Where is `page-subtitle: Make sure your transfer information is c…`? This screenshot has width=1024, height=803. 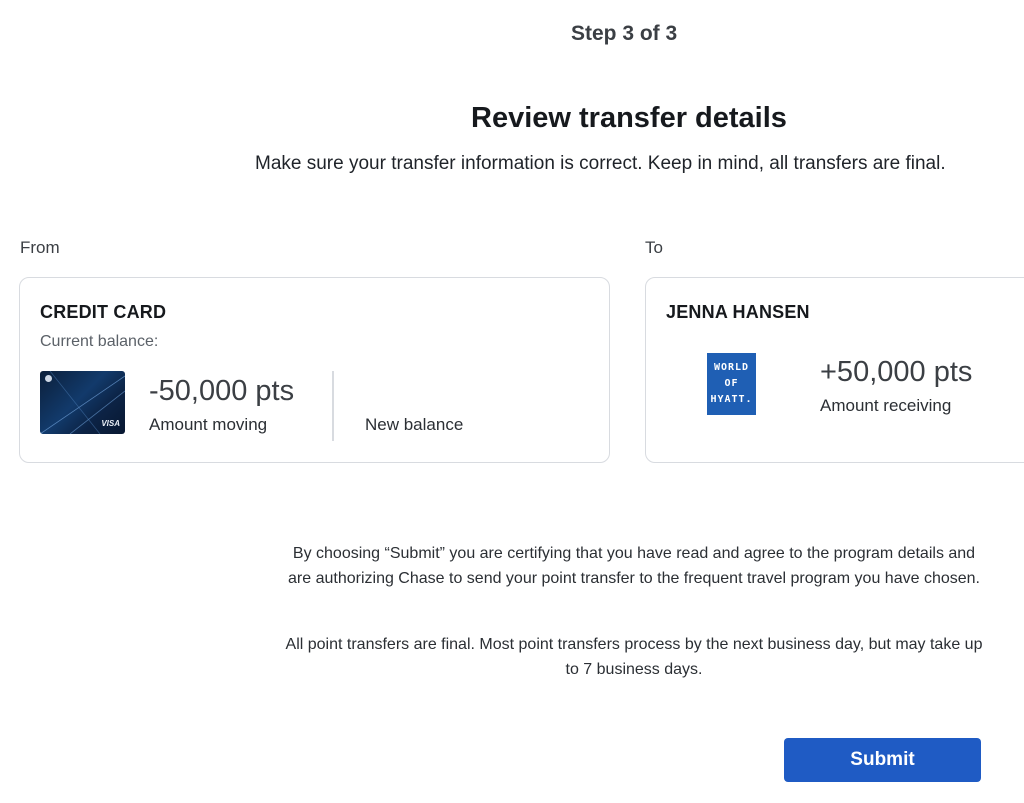 page-subtitle: Make sure your transfer information is c… is located at coordinates (600, 163).